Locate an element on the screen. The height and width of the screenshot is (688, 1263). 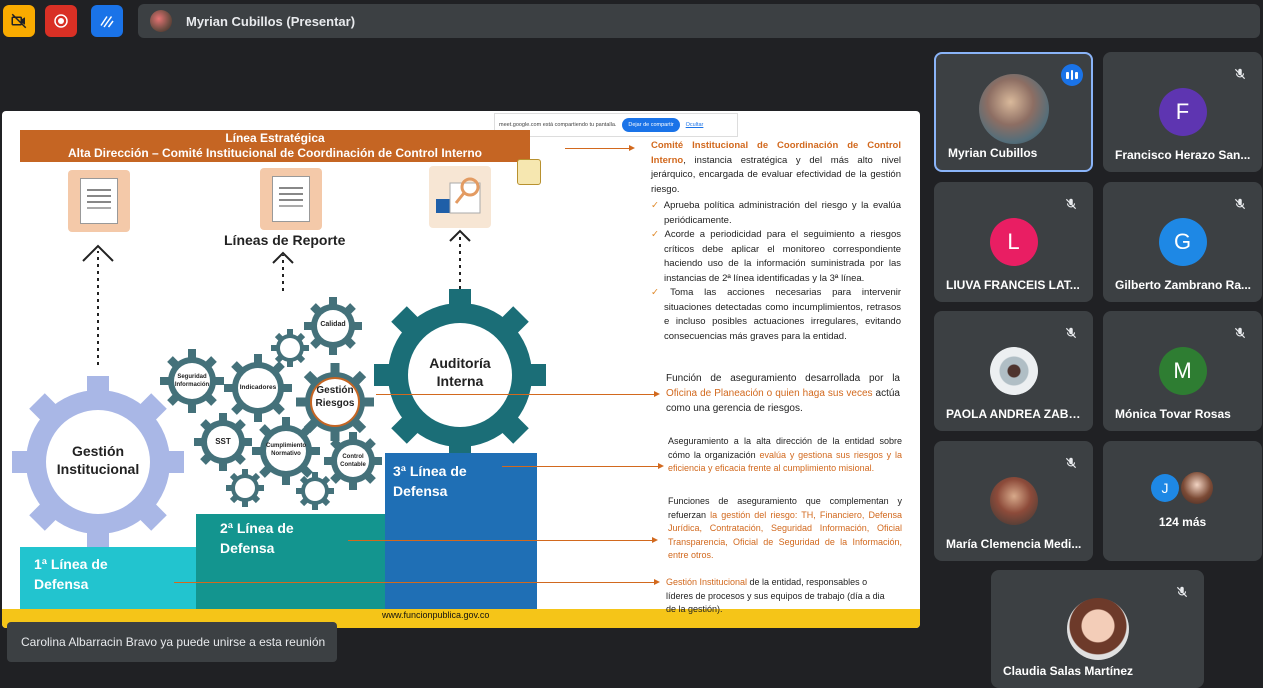
gear-label-auditoria-interna: Auditoría Interna is located at coordinates (460, 372).